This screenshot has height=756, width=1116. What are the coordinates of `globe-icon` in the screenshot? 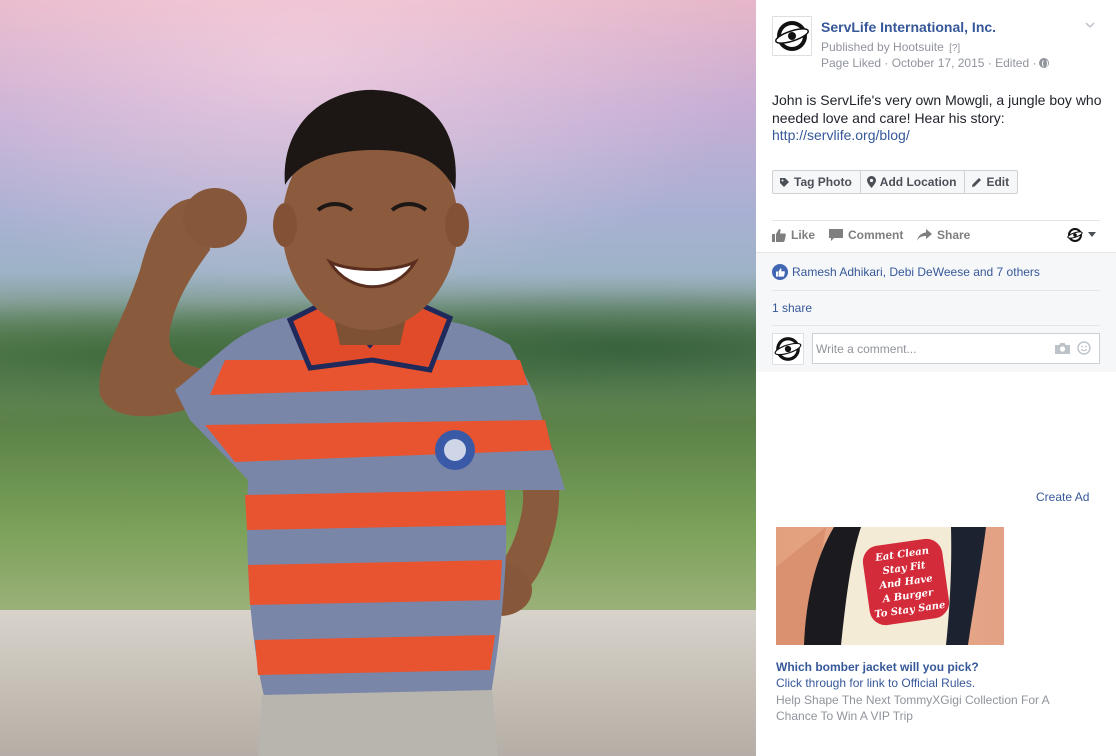 It's located at (1044, 63).